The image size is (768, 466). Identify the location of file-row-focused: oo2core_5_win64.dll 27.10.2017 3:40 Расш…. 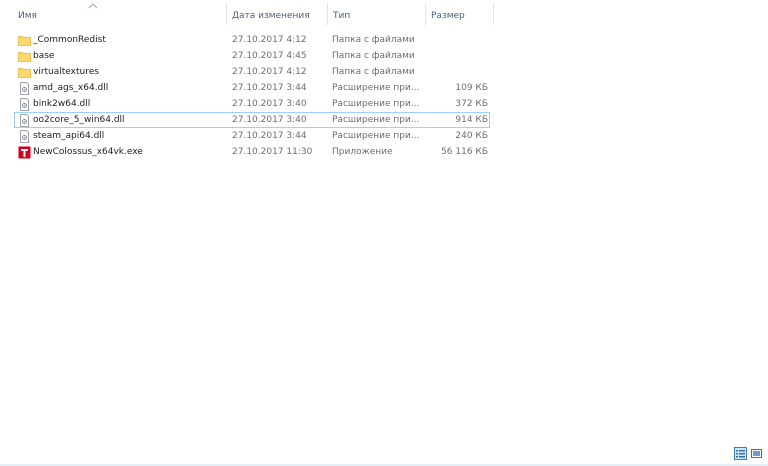
(252, 120).